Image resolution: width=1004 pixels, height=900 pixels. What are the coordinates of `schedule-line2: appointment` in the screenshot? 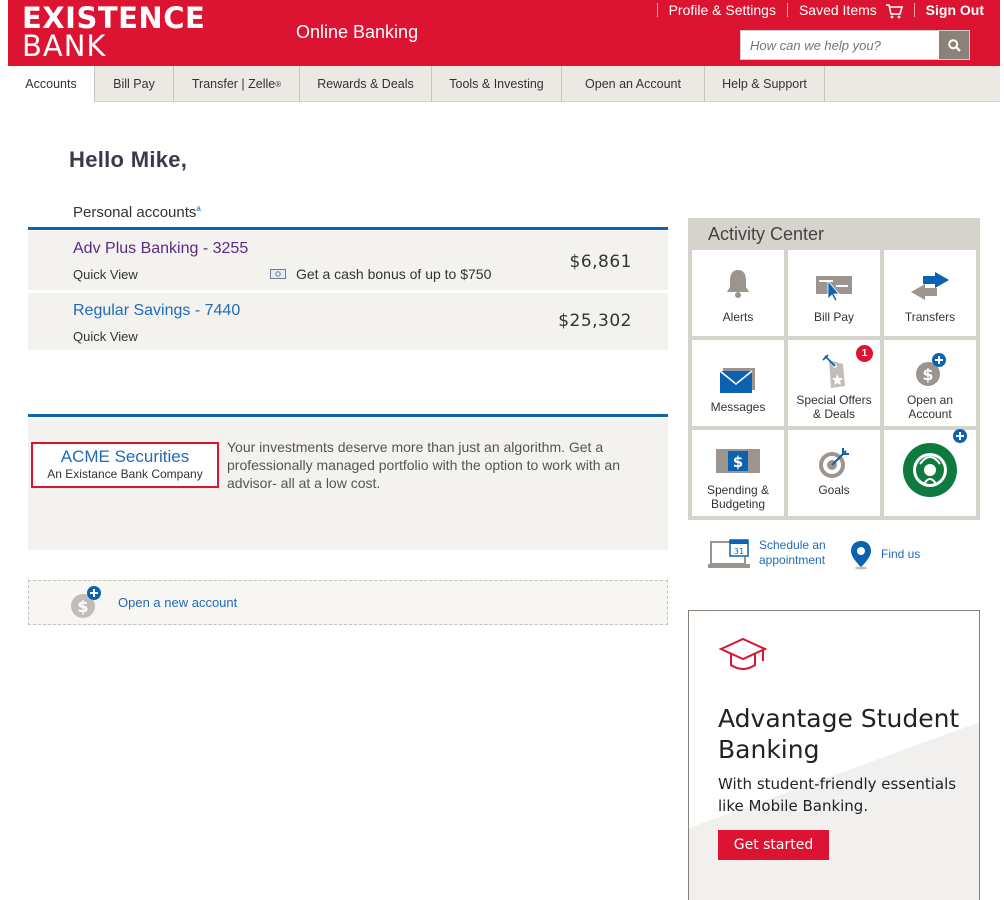 It's located at (792, 560).